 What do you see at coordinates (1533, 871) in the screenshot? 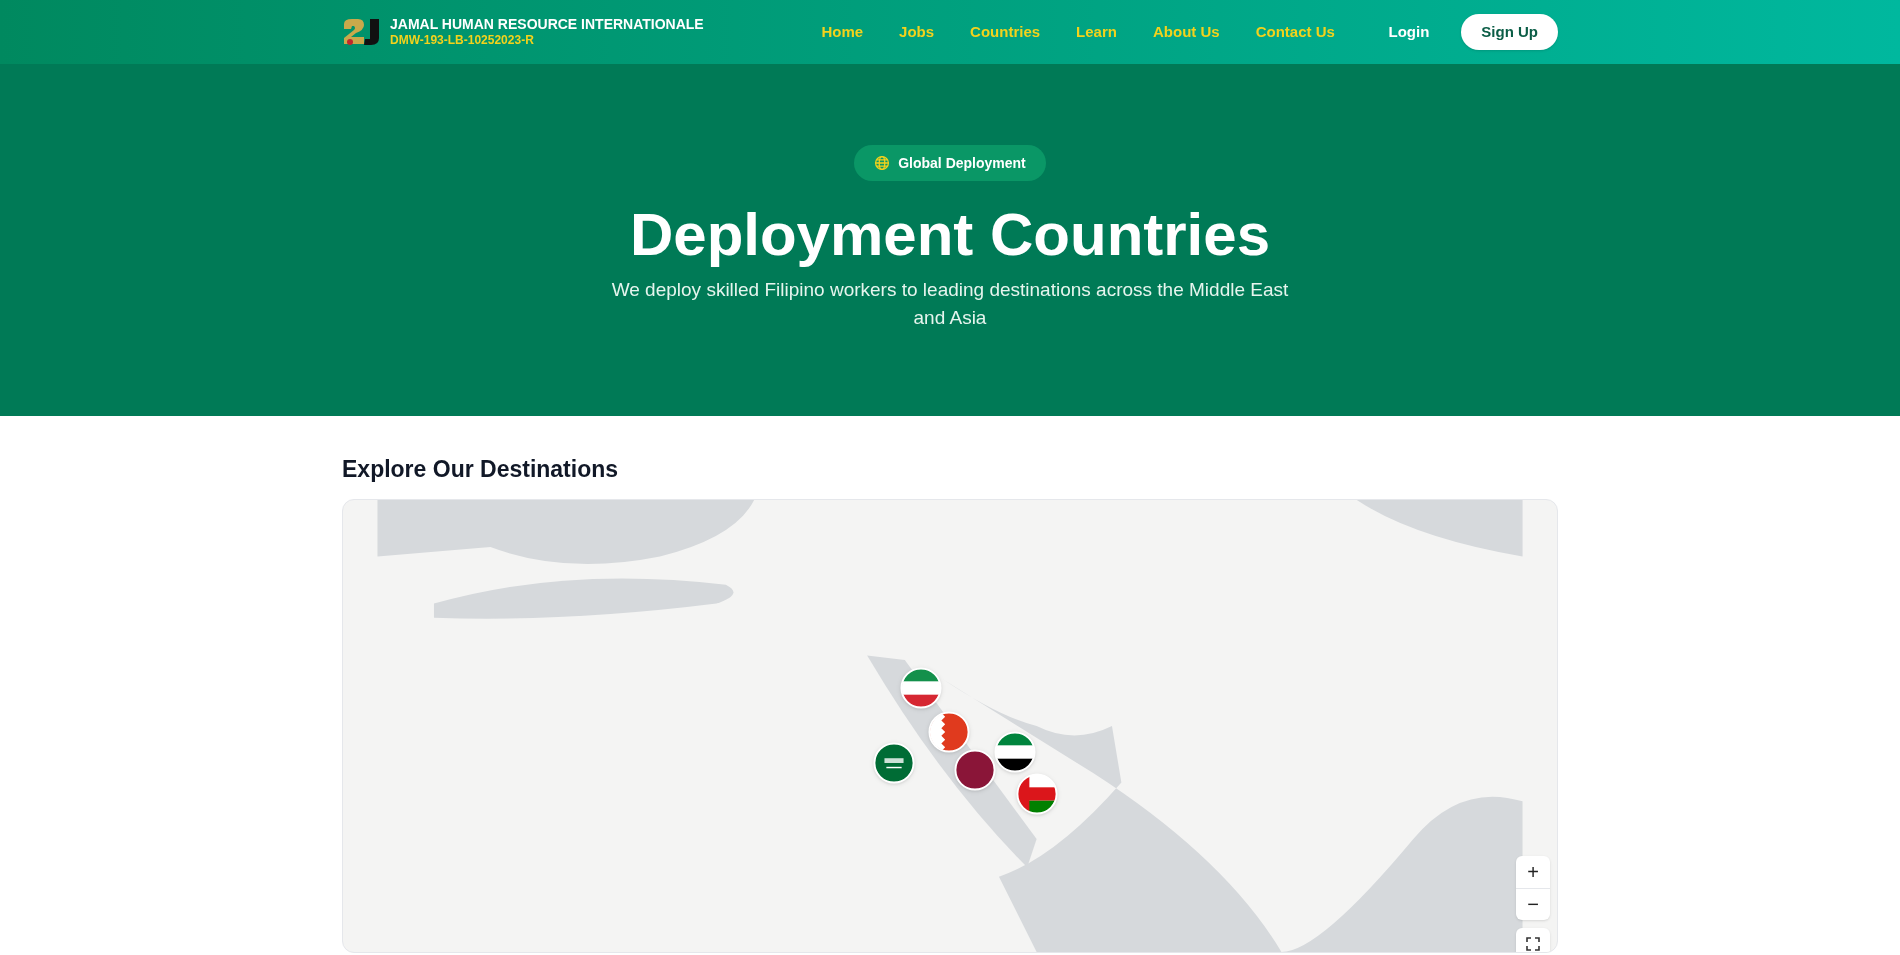
I see `zoom-in-button: +` at bounding box center [1533, 871].